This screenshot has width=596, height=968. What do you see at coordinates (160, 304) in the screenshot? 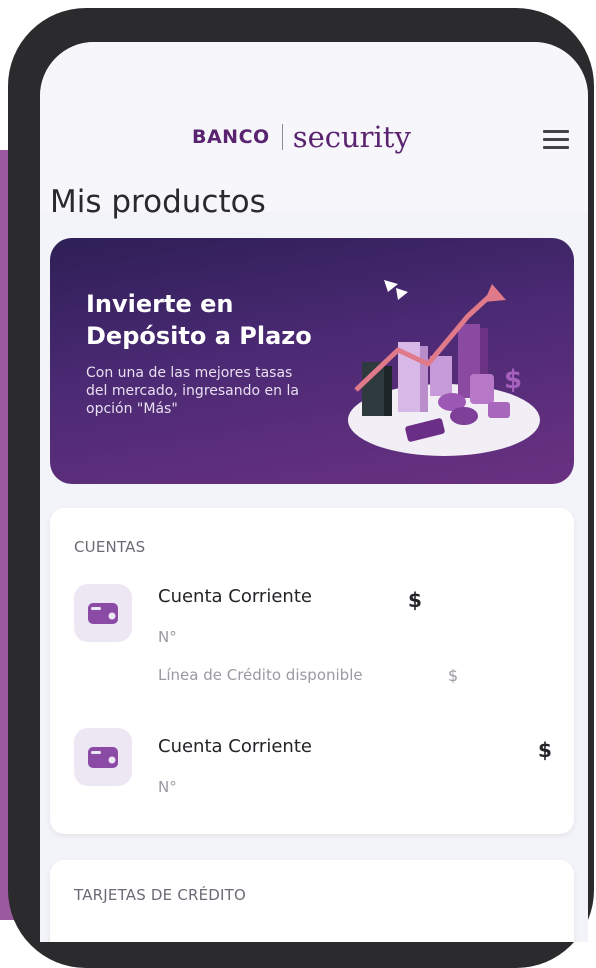
I see `promo-title-line1: Invierte en` at bounding box center [160, 304].